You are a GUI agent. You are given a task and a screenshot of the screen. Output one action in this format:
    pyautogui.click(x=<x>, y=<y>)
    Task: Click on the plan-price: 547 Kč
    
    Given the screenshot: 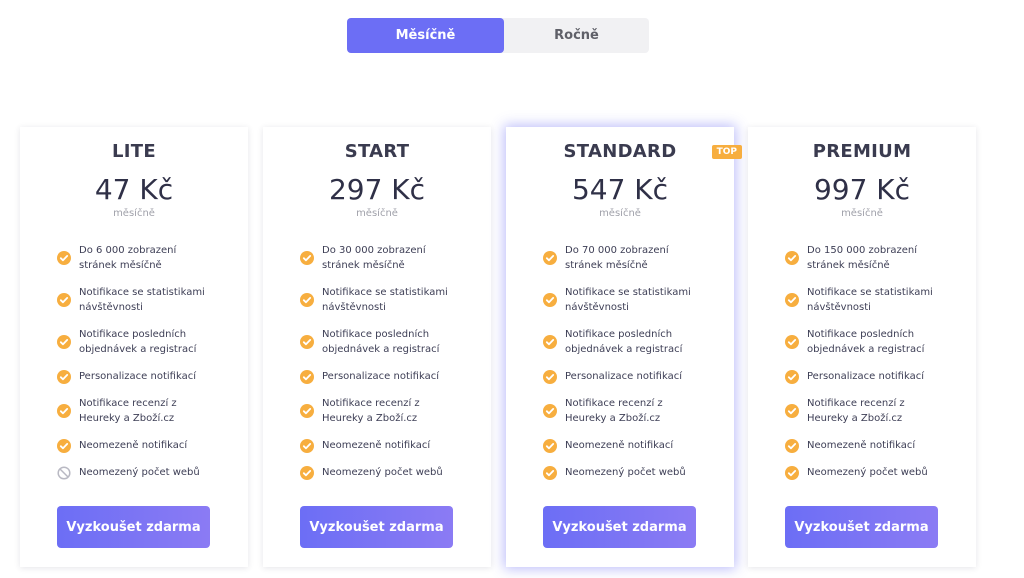 What is the action you would take?
    pyautogui.click(x=620, y=189)
    